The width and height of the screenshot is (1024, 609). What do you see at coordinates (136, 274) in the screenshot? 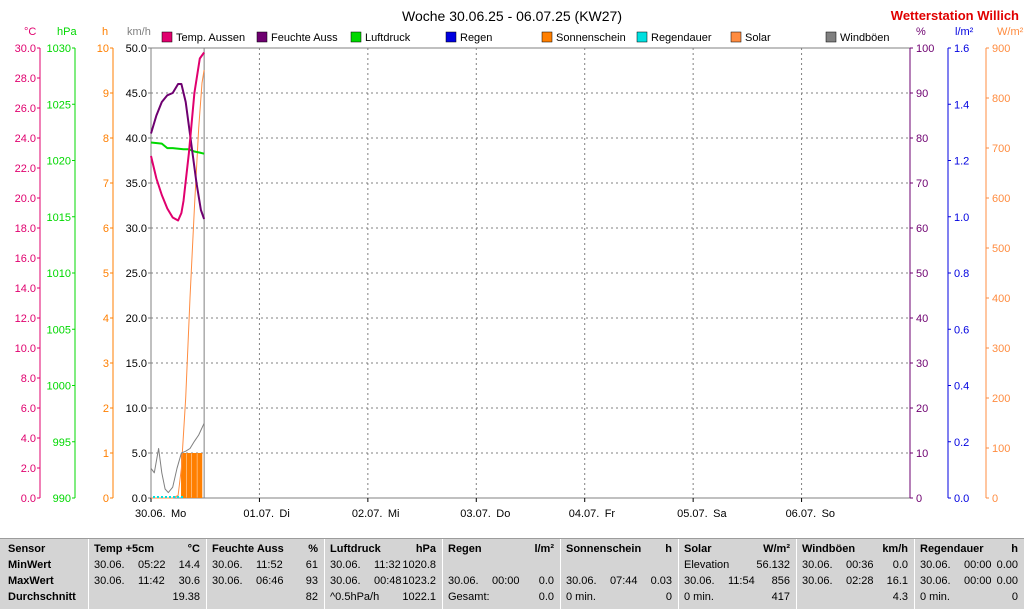
I see `axis-label-wind-5: 25.0` at bounding box center [136, 274].